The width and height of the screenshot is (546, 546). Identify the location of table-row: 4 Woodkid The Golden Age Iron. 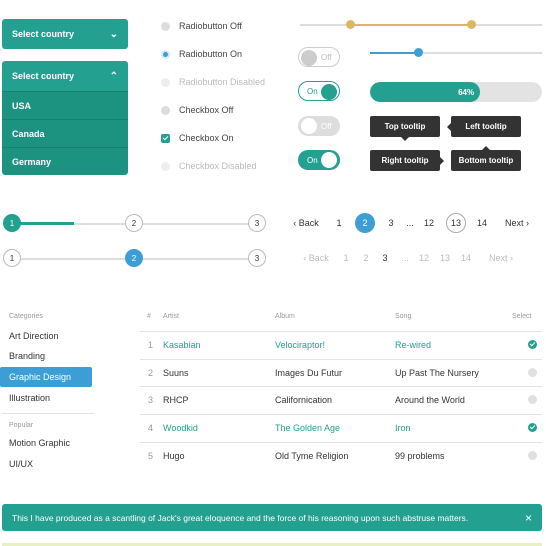
(341, 427).